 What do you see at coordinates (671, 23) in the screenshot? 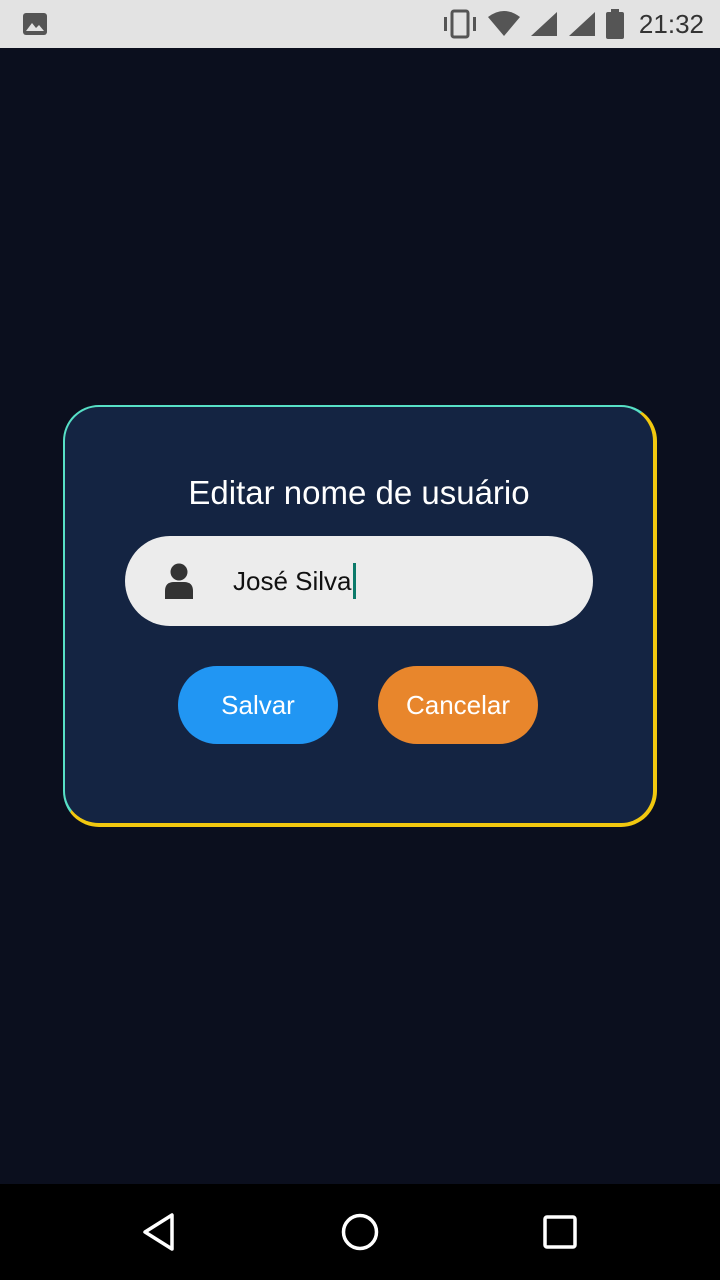
I see `status-time: 21:32` at bounding box center [671, 23].